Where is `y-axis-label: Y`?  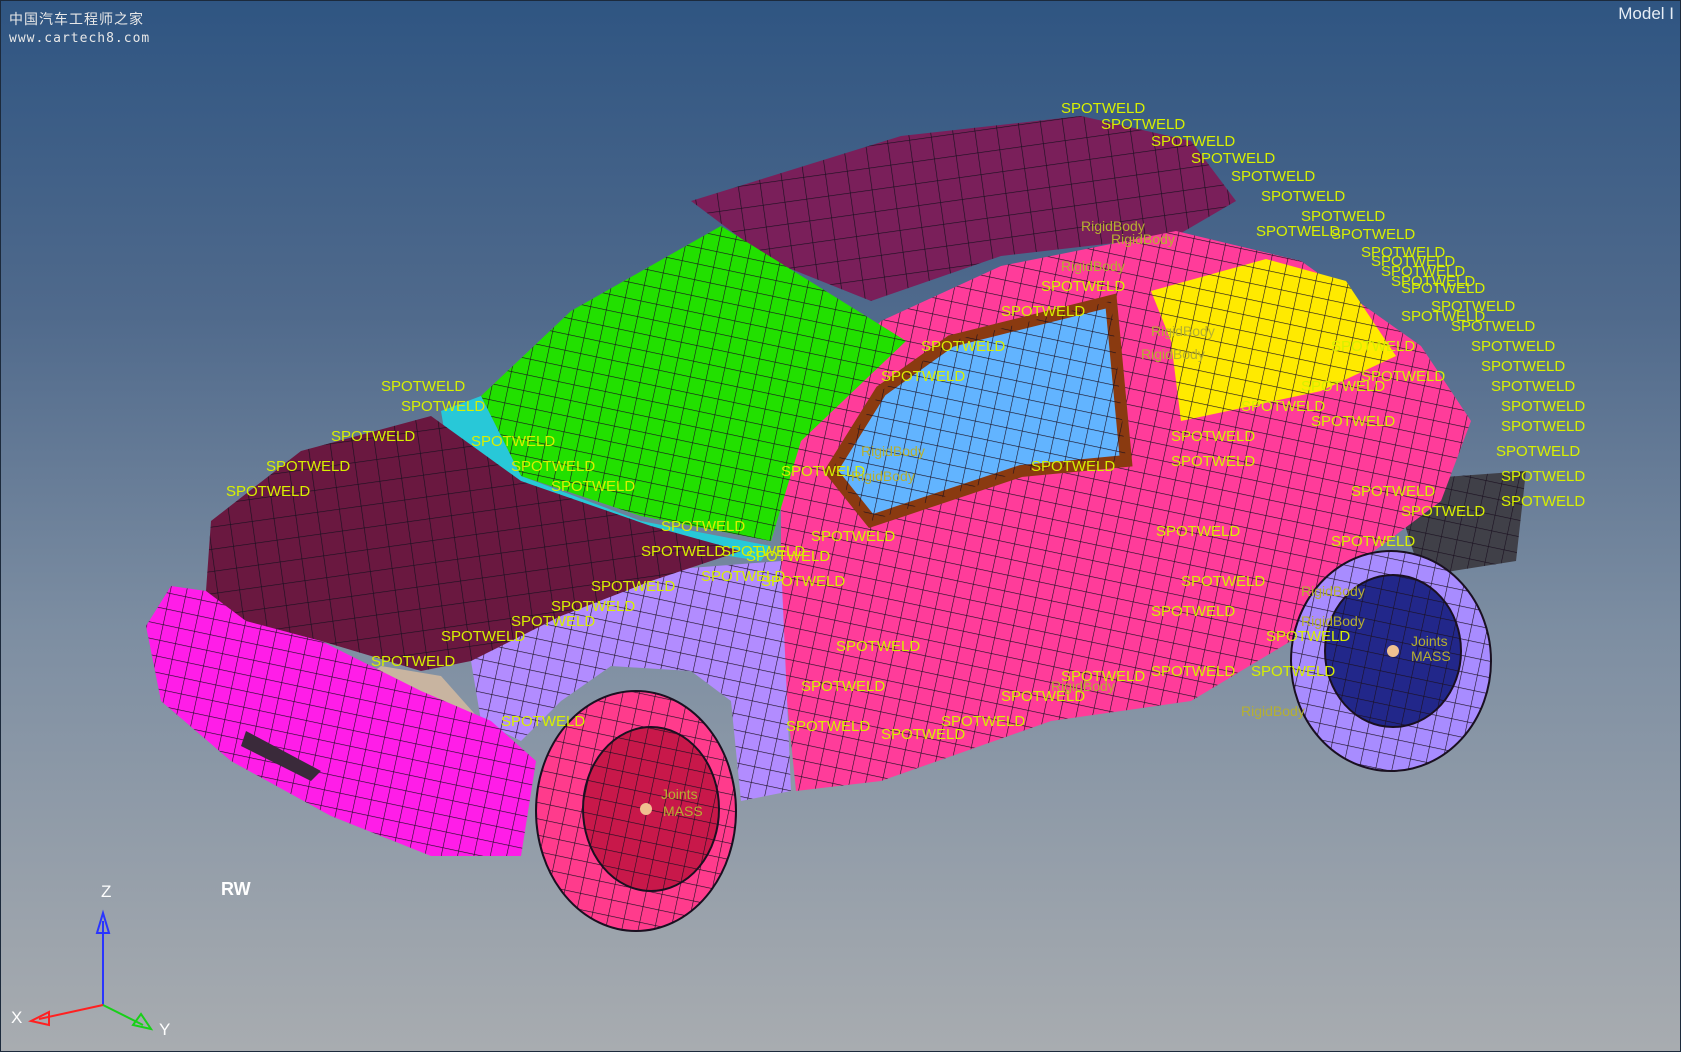
y-axis-label: Y is located at coordinates (164, 1029).